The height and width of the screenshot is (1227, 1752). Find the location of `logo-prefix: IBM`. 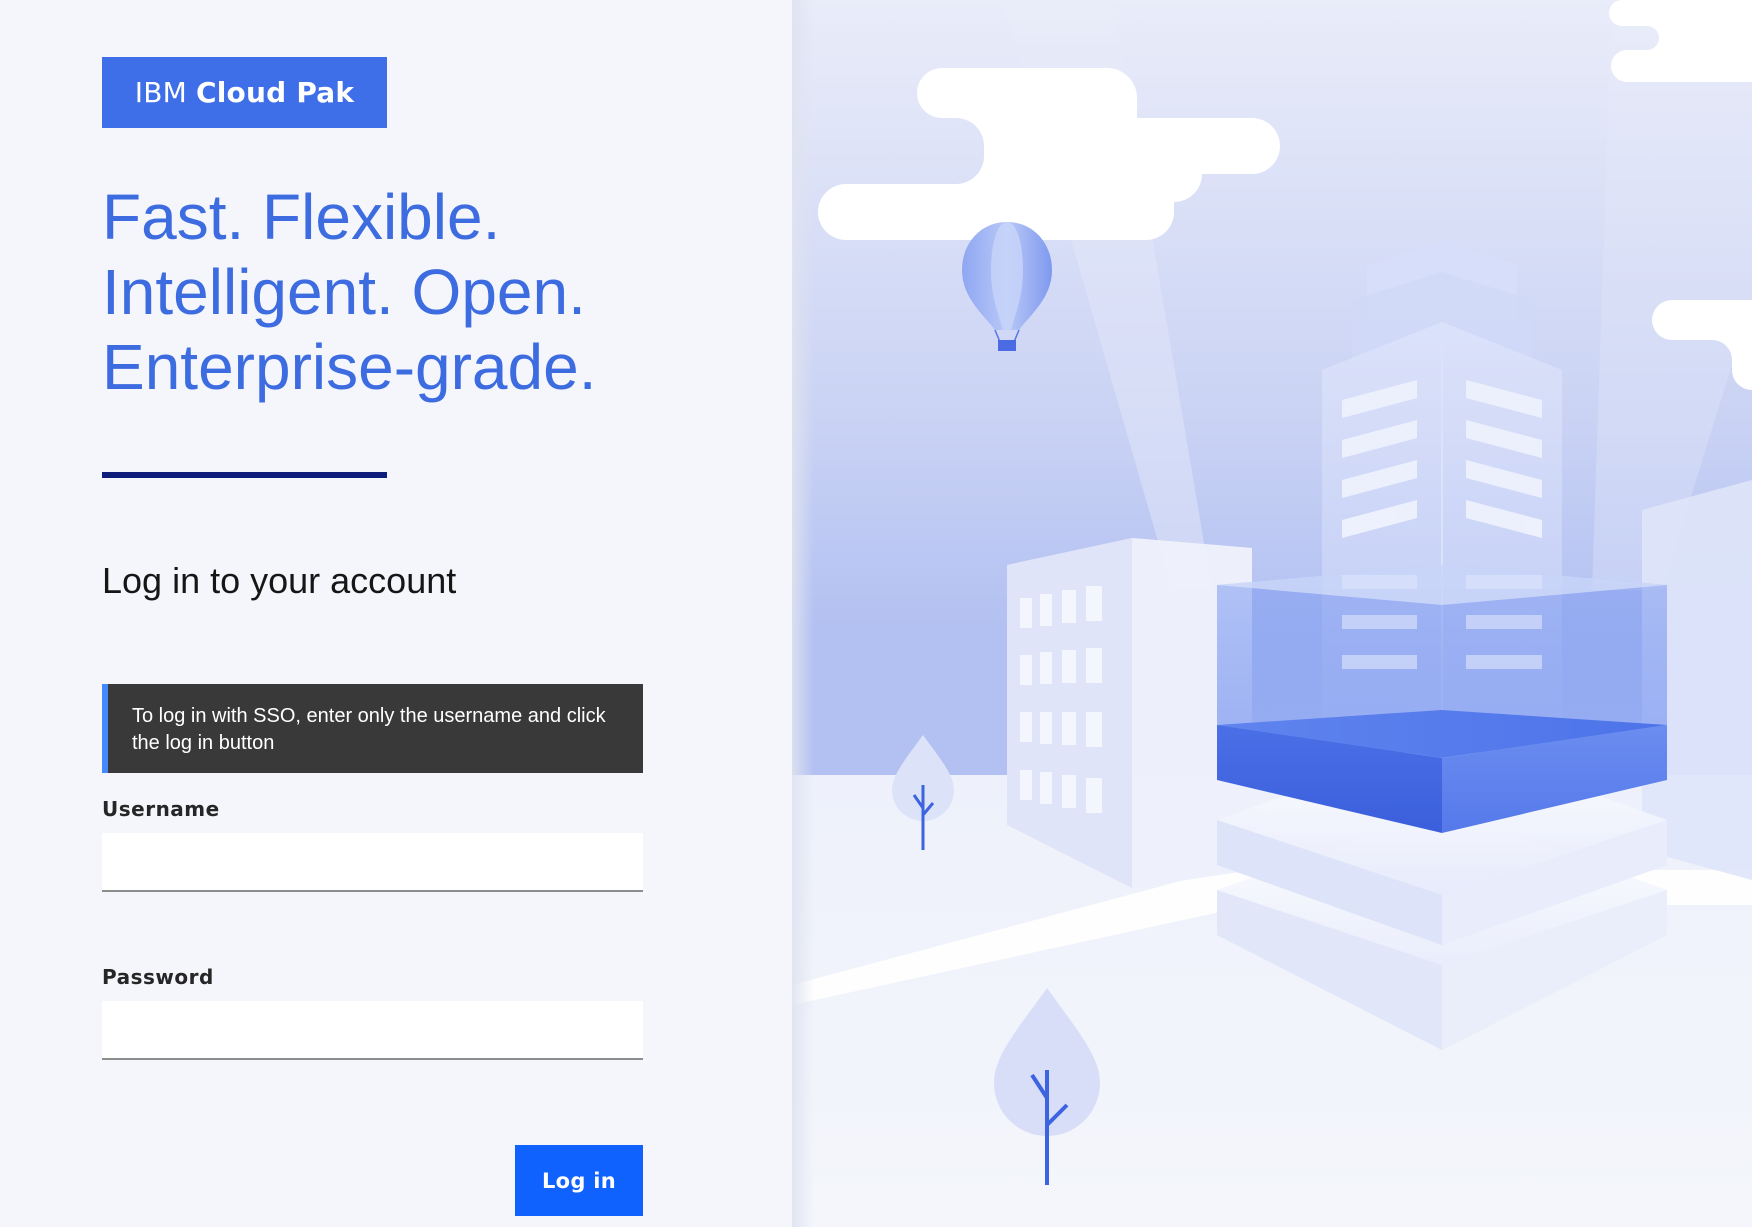

logo-prefix: IBM is located at coordinates (161, 92).